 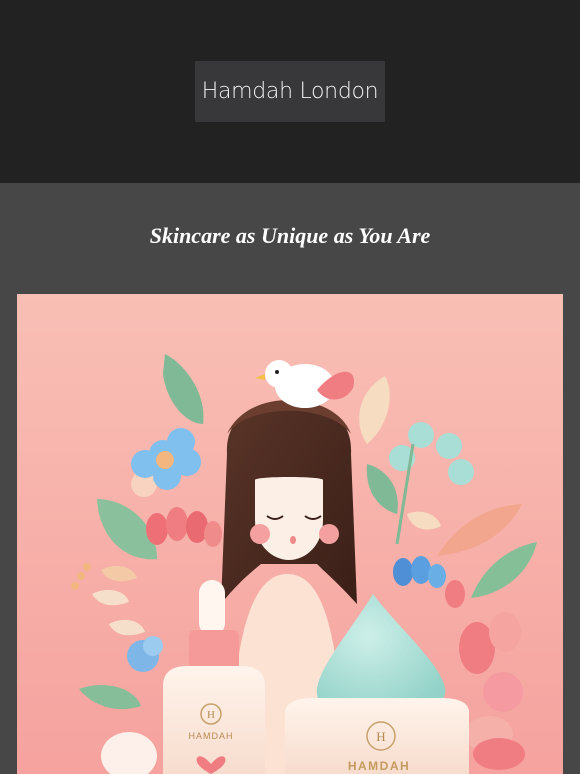 What do you see at coordinates (380, 736) in the screenshot?
I see `jar-monogram: H` at bounding box center [380, 736].